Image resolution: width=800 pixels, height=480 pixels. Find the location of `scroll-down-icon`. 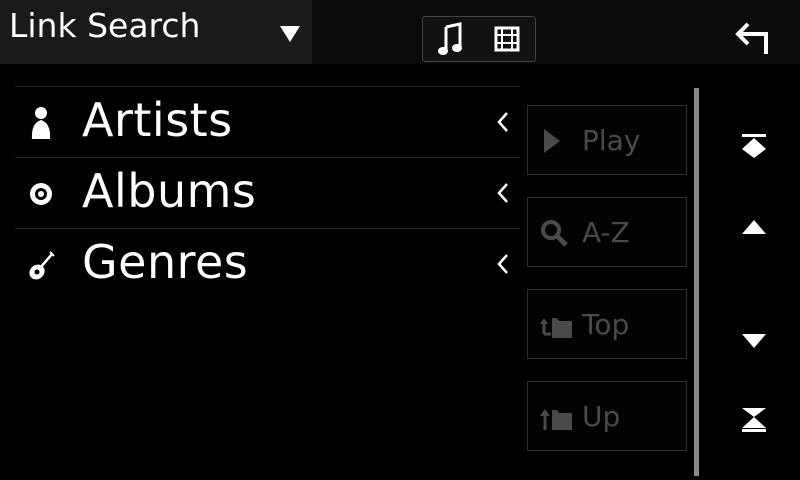

scroll-down-icon is located at coordinates (754, 340).